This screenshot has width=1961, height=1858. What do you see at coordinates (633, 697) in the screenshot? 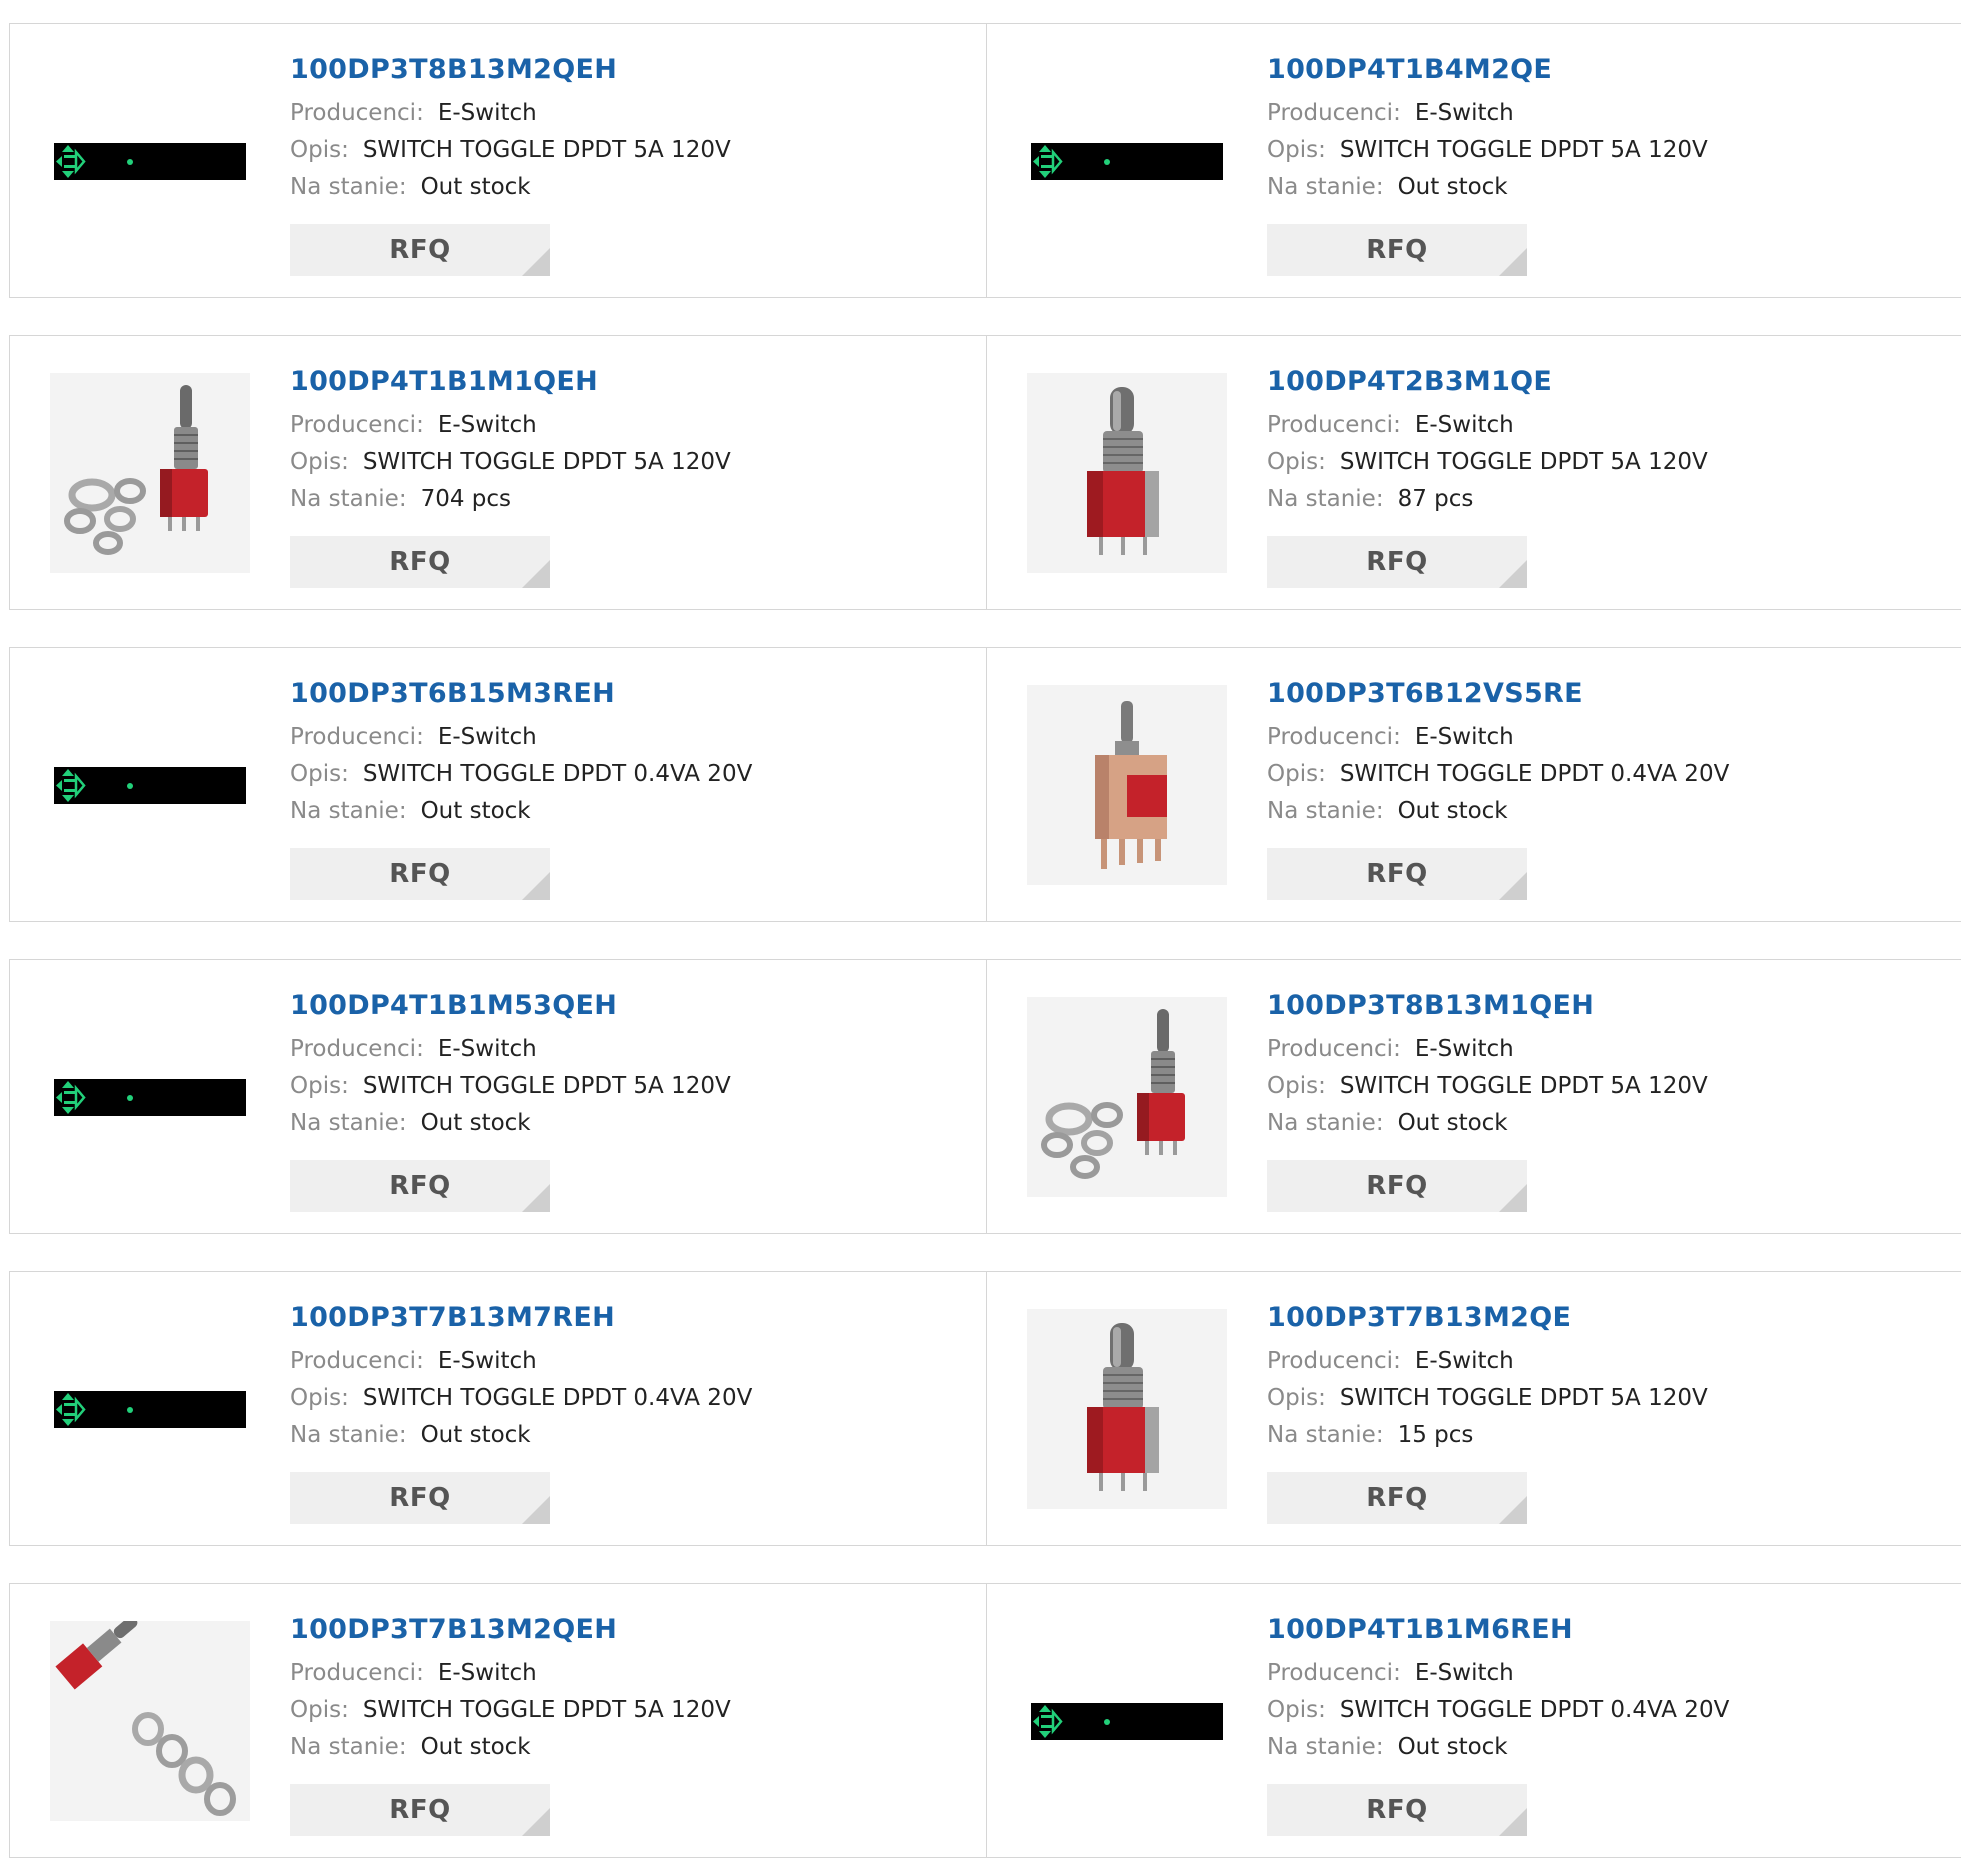
I see `part-number-link: 100DP3T6B15M3REH` at bounding box center [633, 697].